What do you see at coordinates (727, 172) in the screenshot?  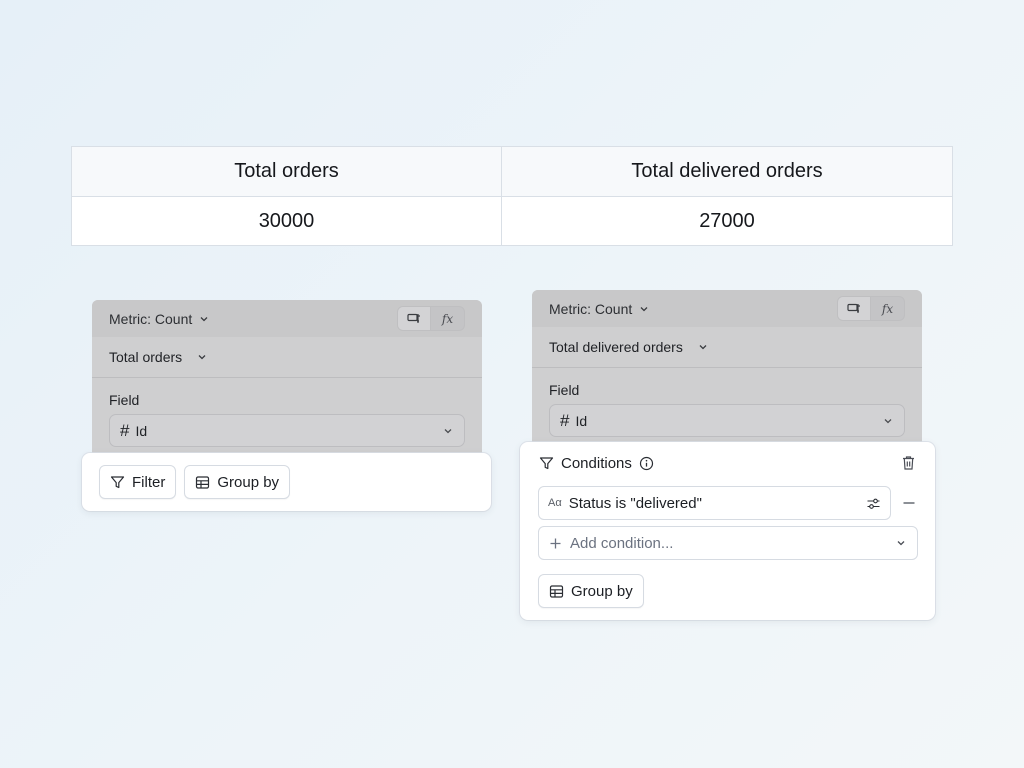 I see `header-total-delivered-orders: Total delivered orders` at bounding box center [727, 172].